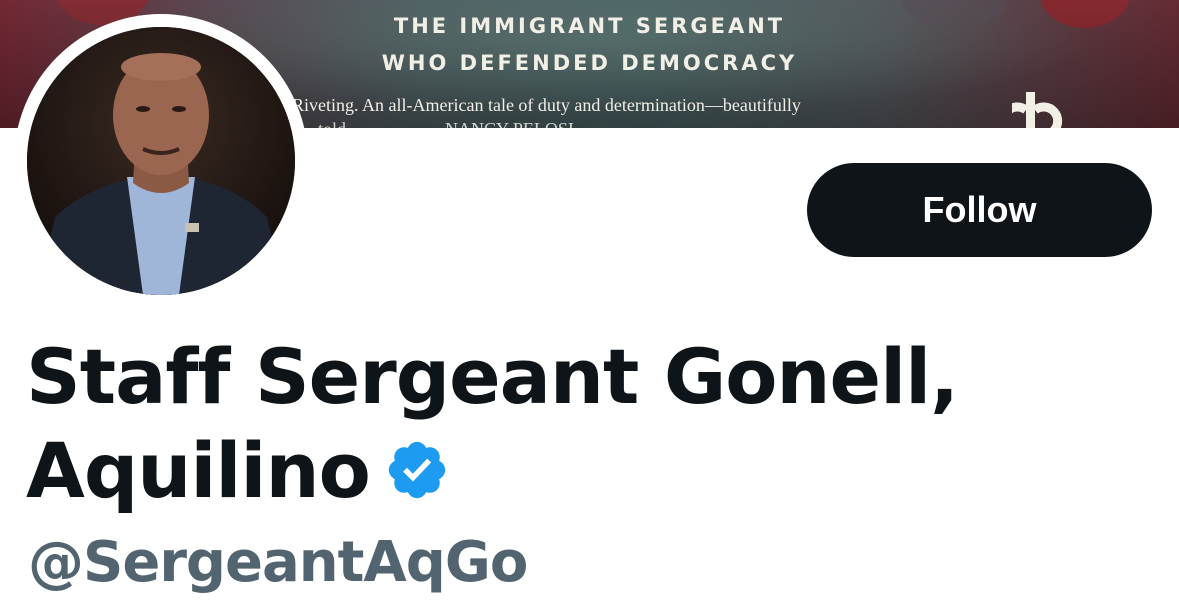 The image size is (1179, 606). Describe the element at coordinates (1037, 110) in the screenshot. I see `publisher-logo-icon` at that location.